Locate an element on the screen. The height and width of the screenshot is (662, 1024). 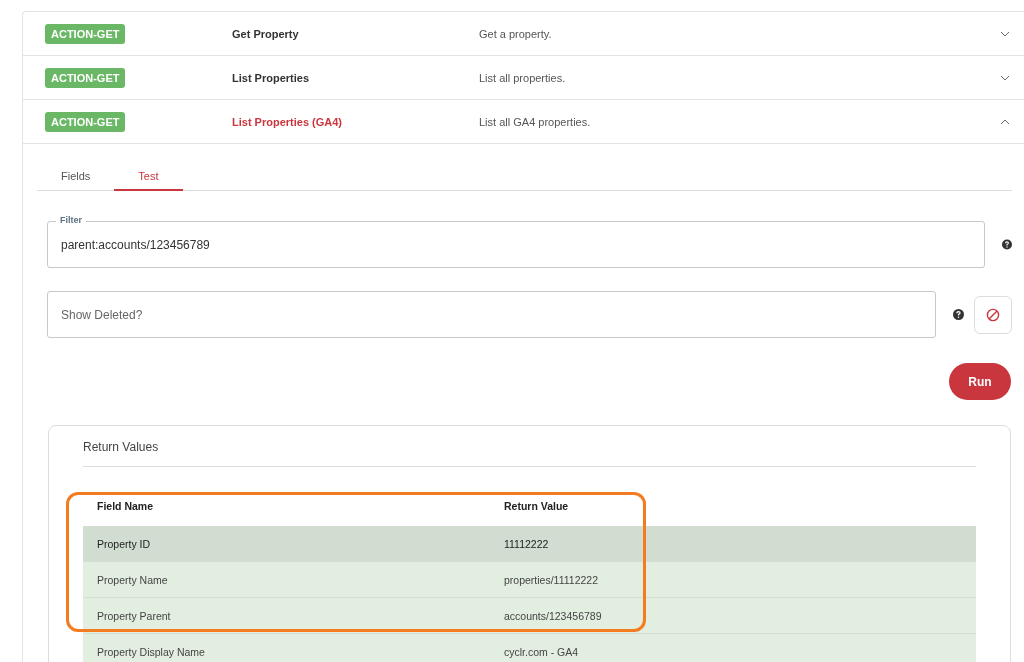
table-cell: properties/11112222 is located at coordinates (551, 579).